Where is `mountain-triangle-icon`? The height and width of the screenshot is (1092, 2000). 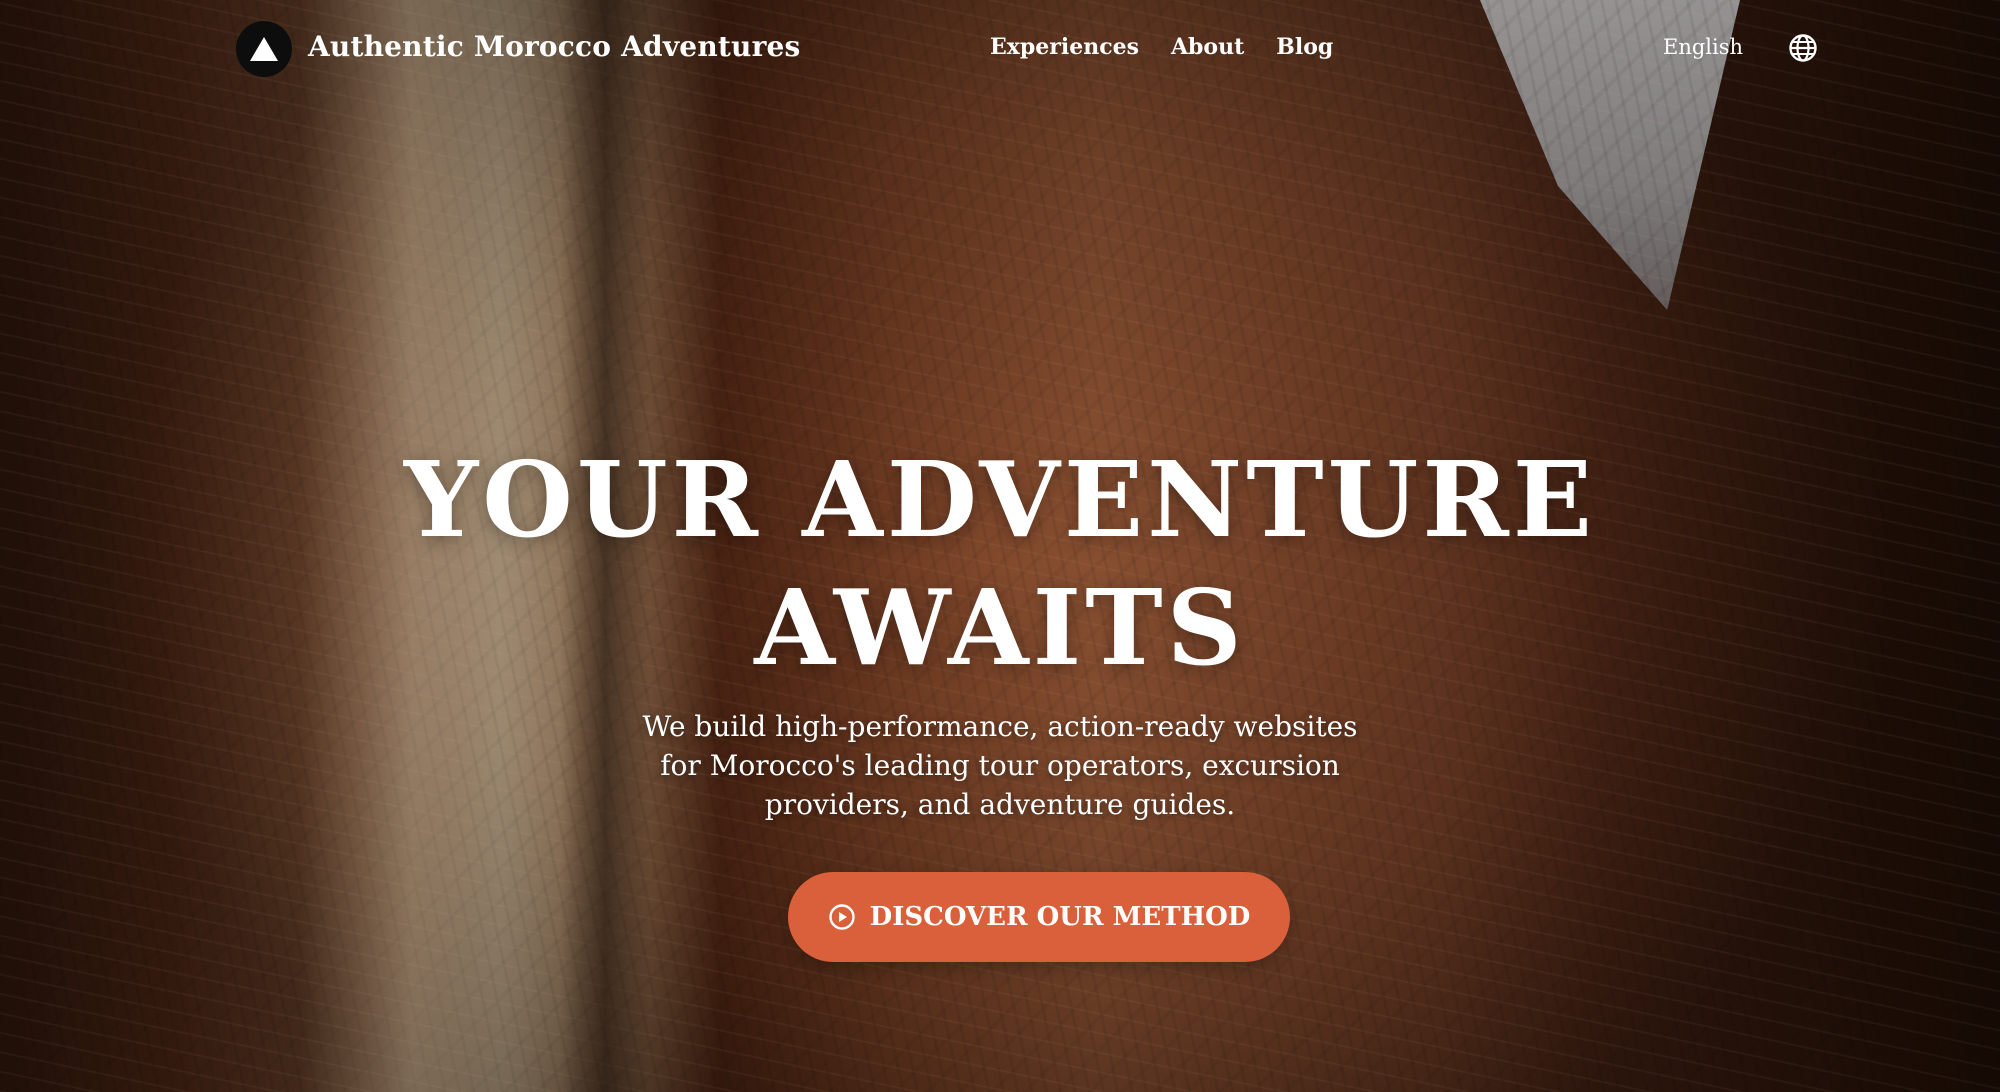
mountain-triangle-icon is located at coordinates (264, 49).